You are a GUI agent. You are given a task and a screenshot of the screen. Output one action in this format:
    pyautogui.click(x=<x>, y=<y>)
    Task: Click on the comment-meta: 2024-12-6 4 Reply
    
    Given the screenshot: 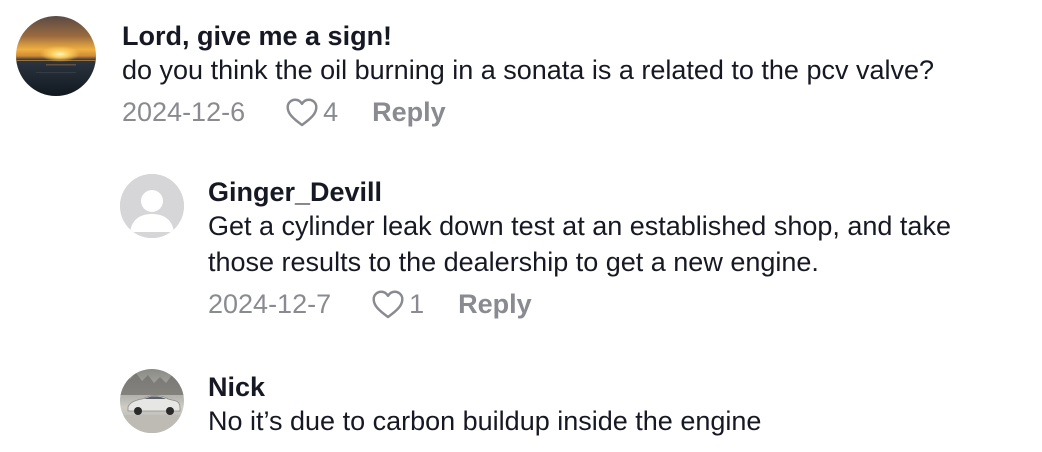 What is the action you would take?
    pyautogui.click(x=528, y=112)
    